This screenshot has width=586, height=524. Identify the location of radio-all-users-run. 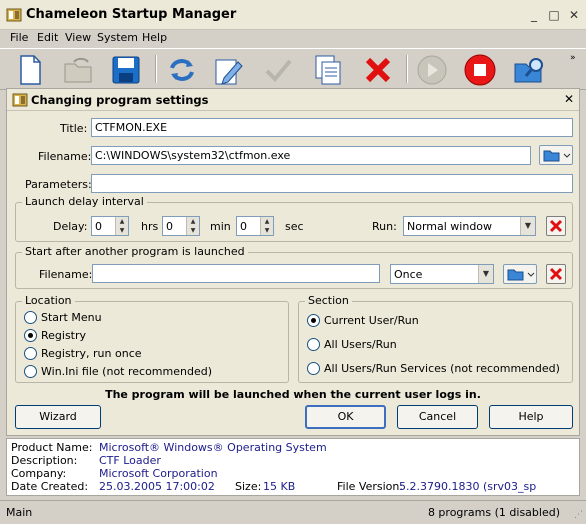
(313, 344).